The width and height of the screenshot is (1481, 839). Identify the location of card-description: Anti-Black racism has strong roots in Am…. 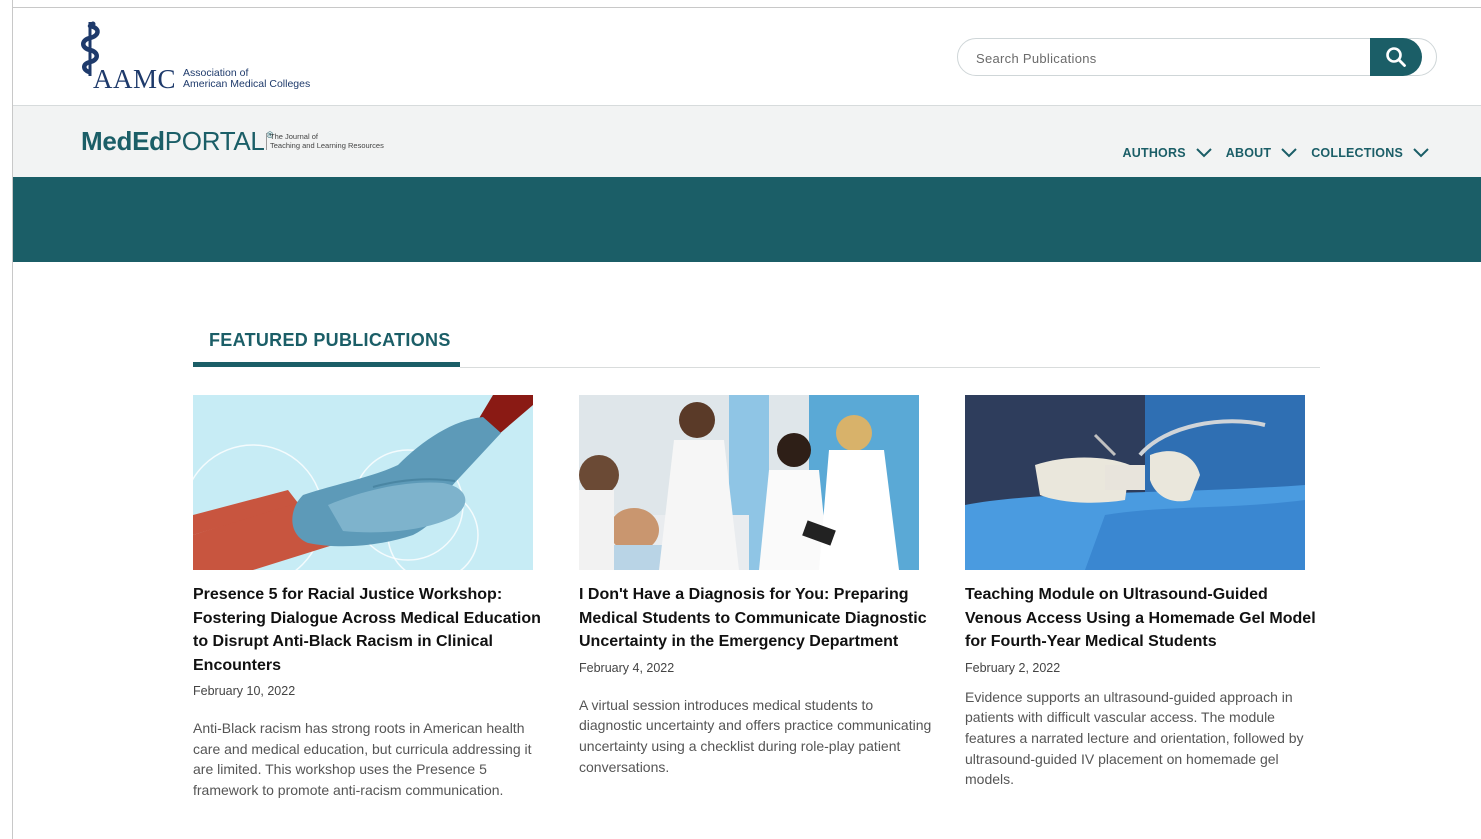
(362, 759).